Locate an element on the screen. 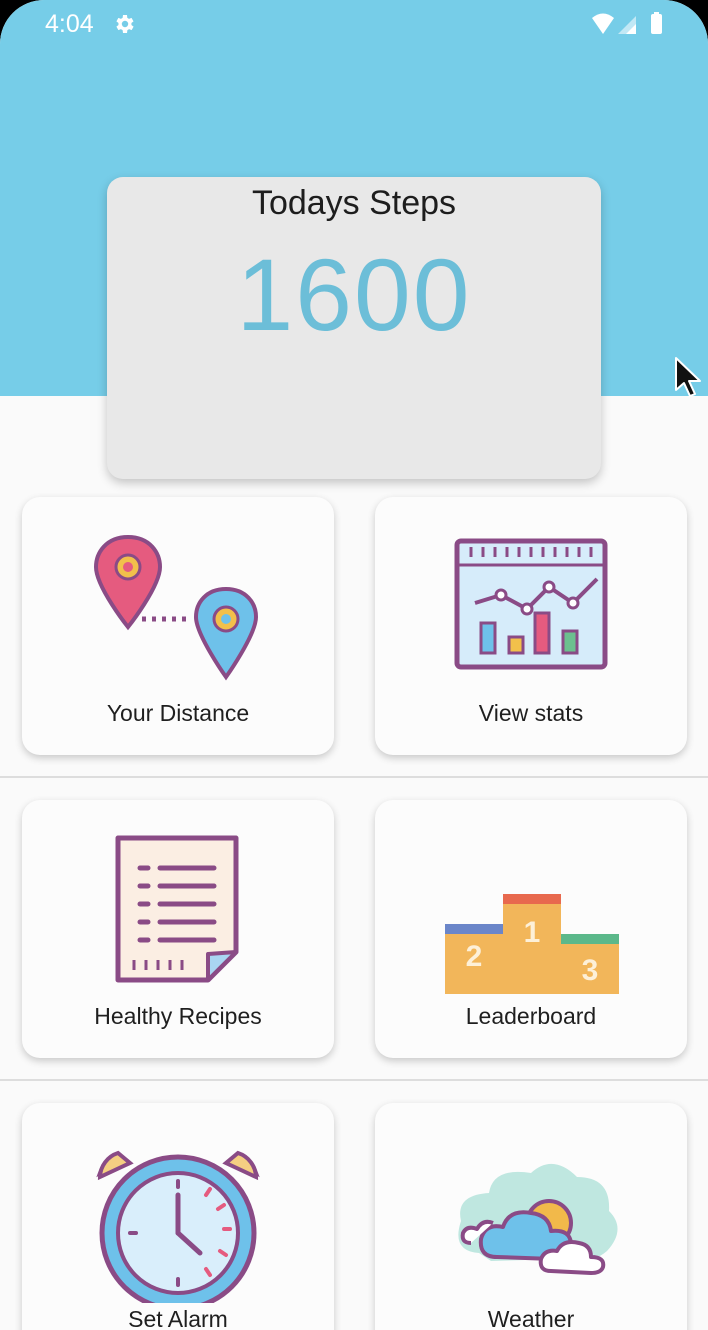  tile-label: Healthy Recipes is located at coordinates (178, 1016).